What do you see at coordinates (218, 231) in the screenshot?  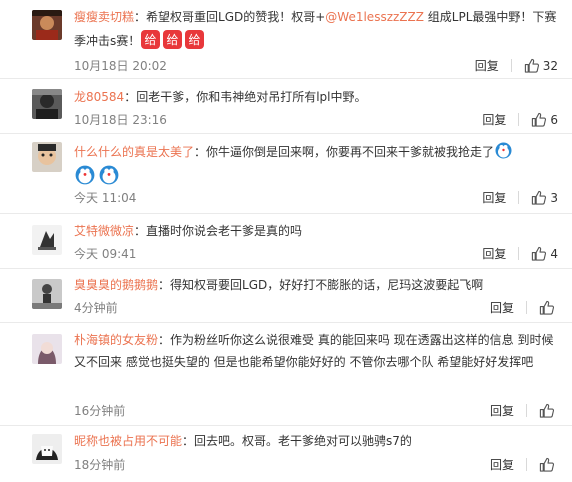 I see `comment-text: ：直播时你说会老干爹是真的吗` at bounding box center [218, 231].